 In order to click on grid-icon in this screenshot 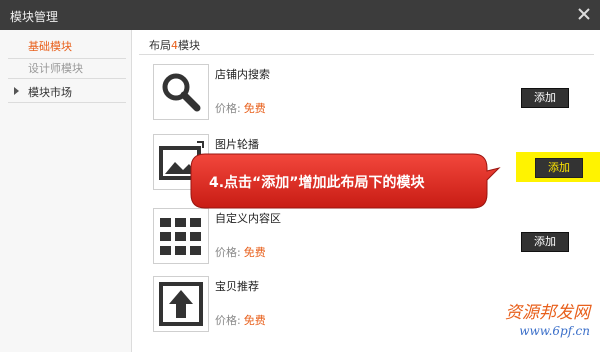, I will do `click(180, 236)`.